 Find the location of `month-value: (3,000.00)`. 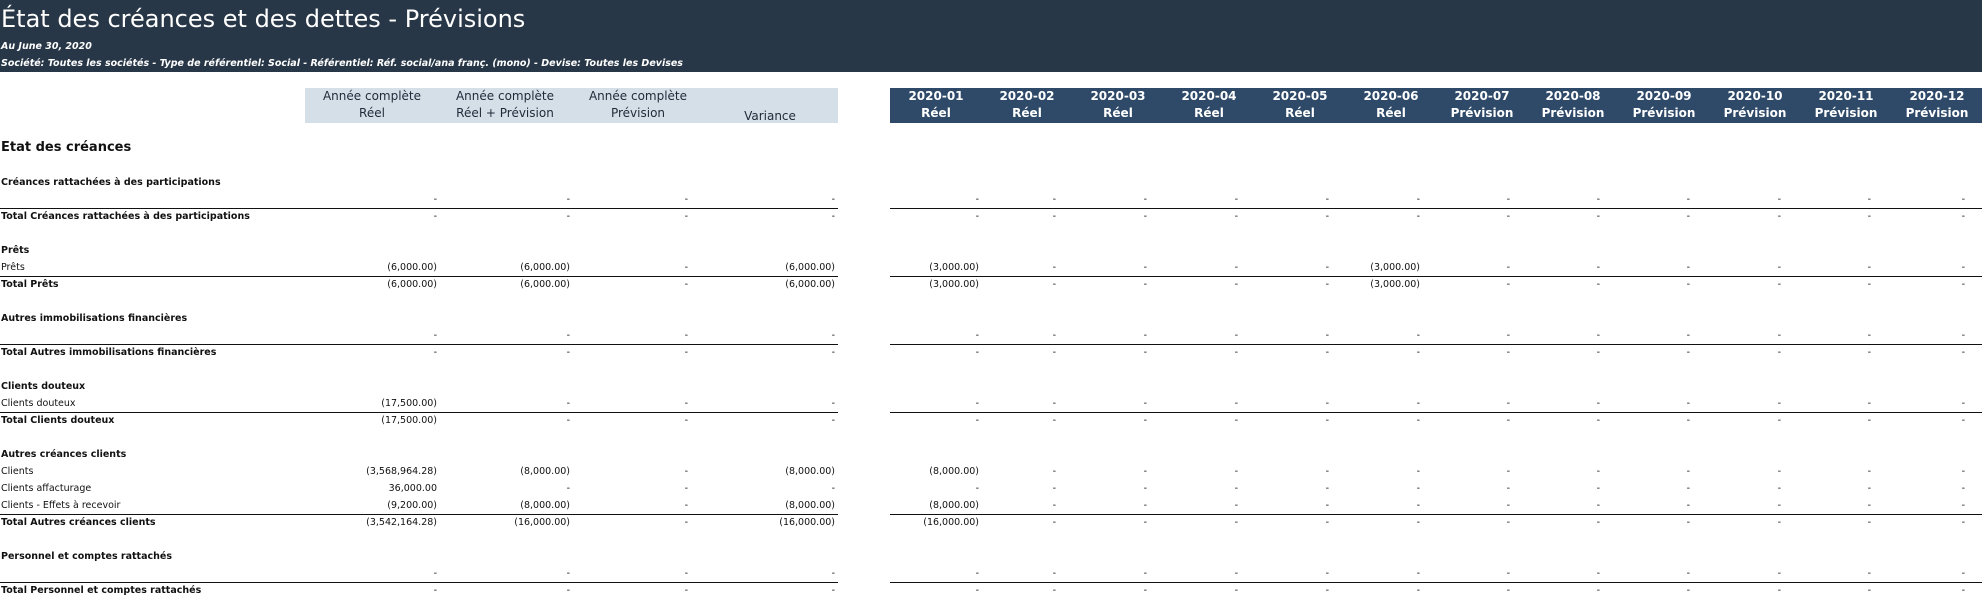

month-value: (3,000.00) is located at coordinates (954, 284).